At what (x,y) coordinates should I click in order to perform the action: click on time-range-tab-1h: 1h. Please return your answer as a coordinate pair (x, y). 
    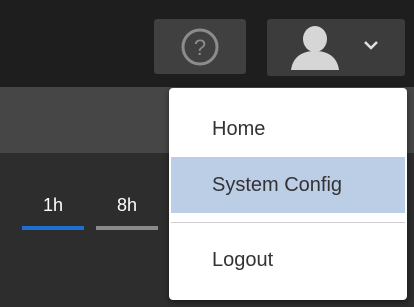
    Looking at the image, I should click on (53, 210).